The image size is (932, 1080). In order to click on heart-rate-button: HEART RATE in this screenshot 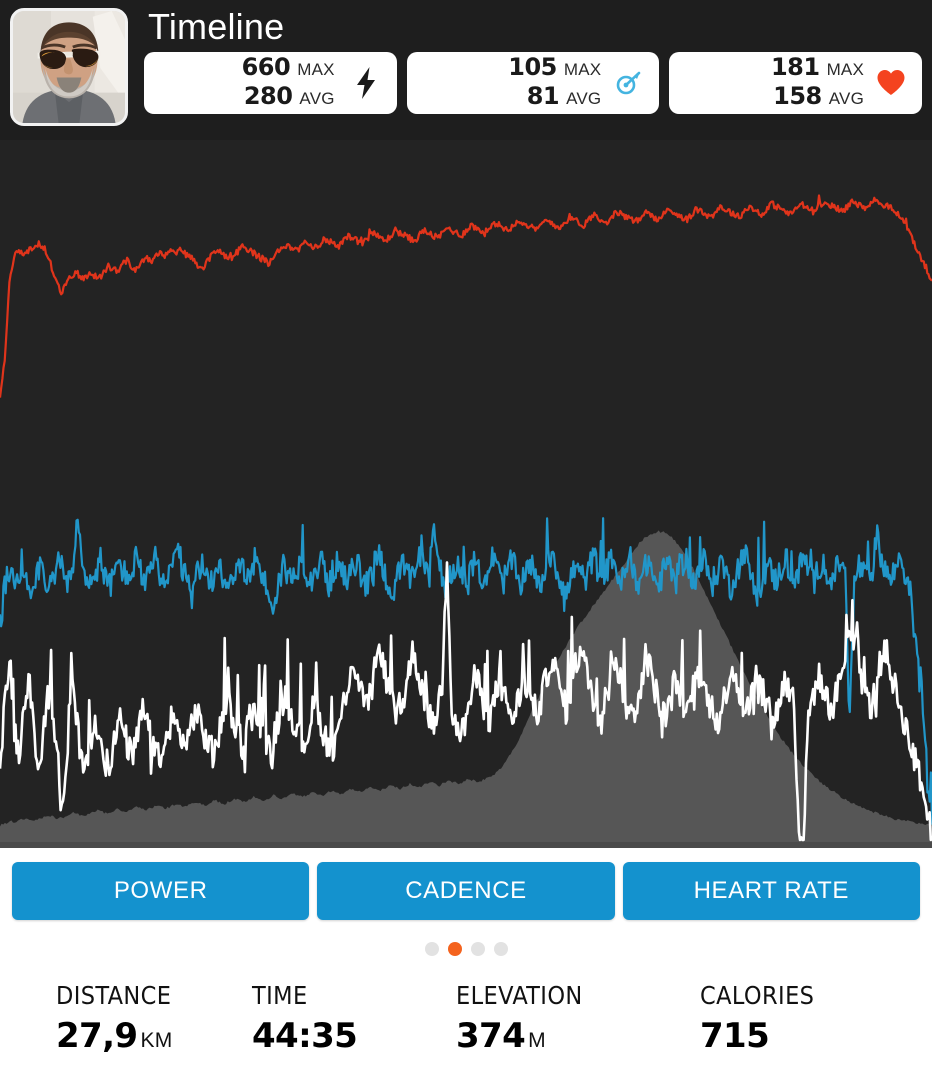, I will do `click(771, 891)`.